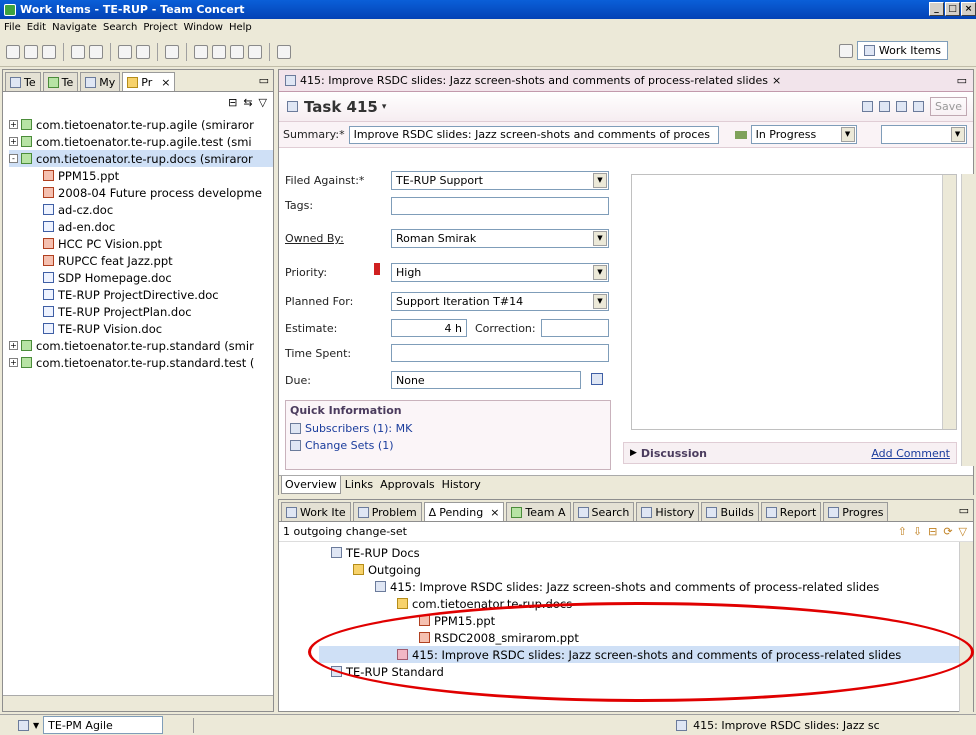 This screenshot has height=735, width=976. Describe the element at coordinates (125, 51) in the screenshot. I see `window-icon` at that location.